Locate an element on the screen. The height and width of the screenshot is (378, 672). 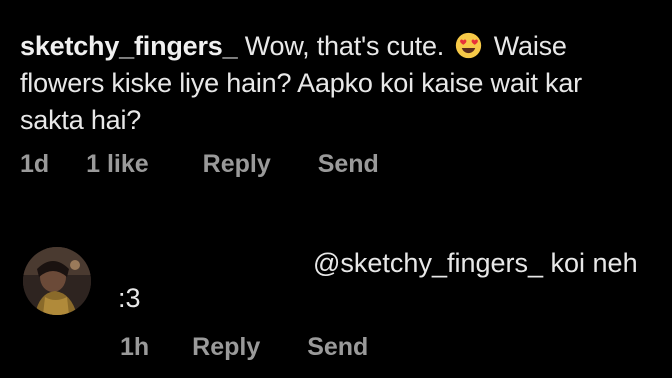
reply-text-line-1: @sketchy_fingers_ koi neh is located at coordinates (475, 263).